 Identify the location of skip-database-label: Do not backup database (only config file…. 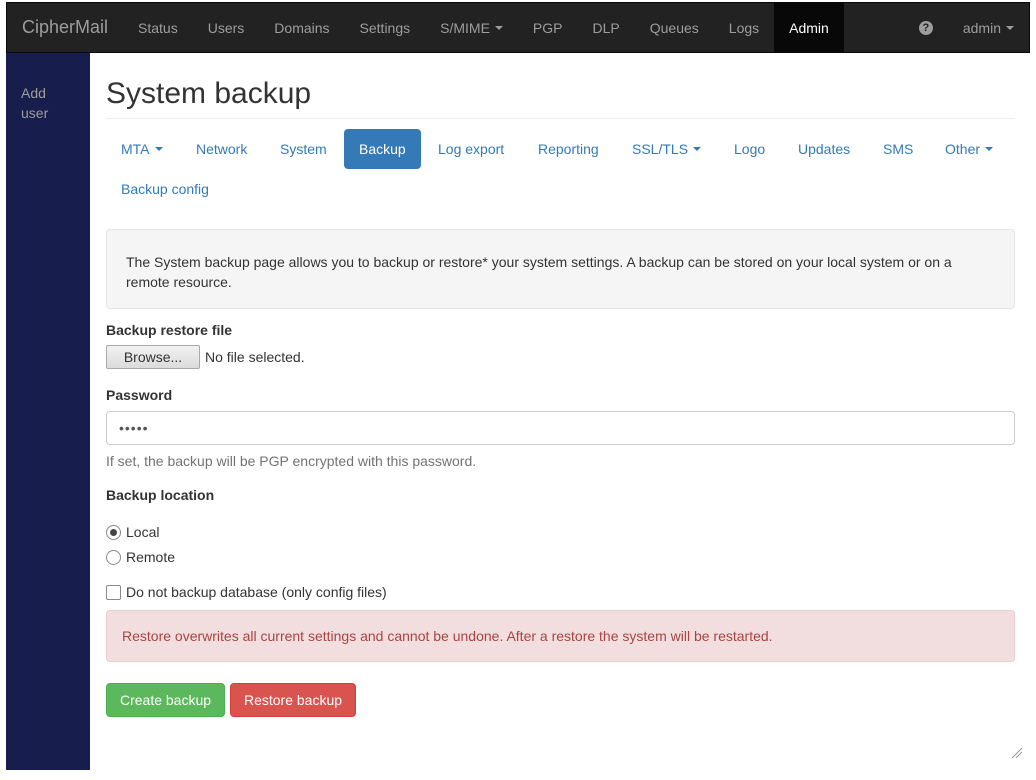
(256, 592).